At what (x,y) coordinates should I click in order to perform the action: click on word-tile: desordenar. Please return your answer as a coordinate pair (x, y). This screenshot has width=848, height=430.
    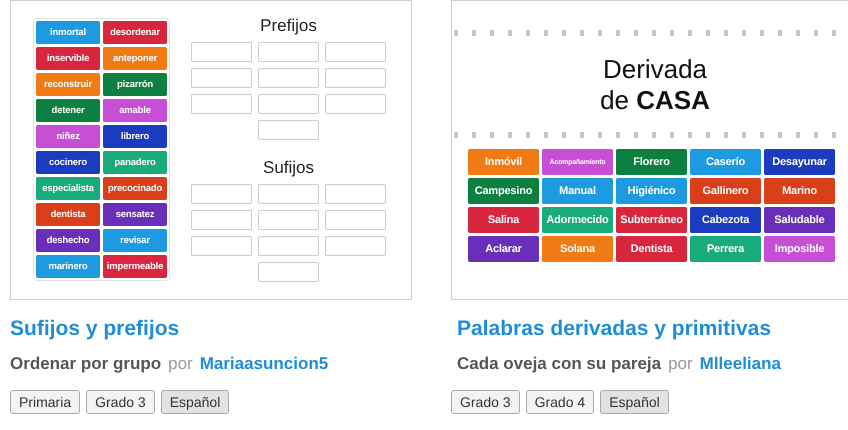
    Looking at the image, I should click on (135, 32).